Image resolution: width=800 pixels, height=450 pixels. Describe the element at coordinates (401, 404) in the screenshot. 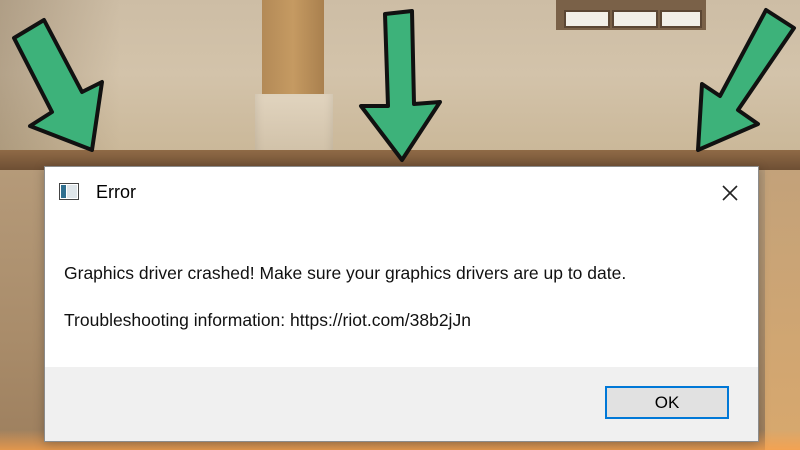

I see `dialog-footer: OK` at that location.